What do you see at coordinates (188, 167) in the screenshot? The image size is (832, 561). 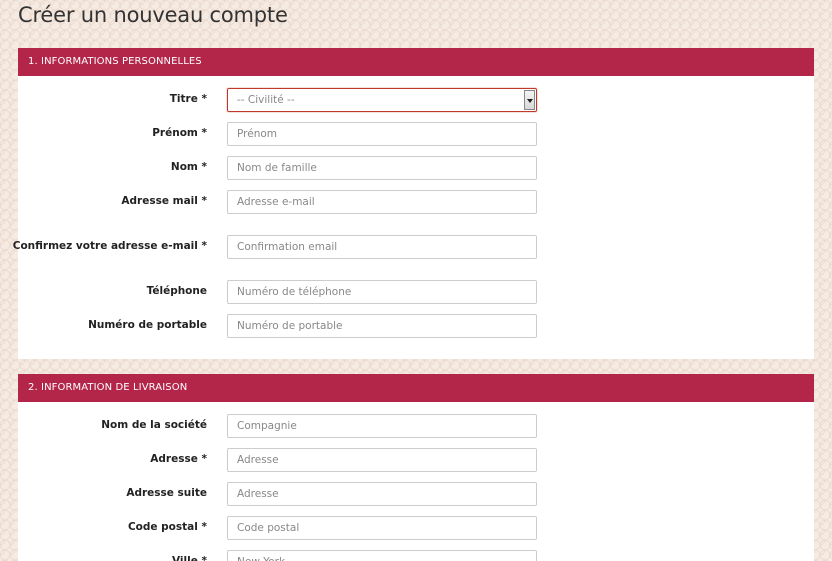 I see `lastname-label: Nom *` at bounding box center [188, 167].